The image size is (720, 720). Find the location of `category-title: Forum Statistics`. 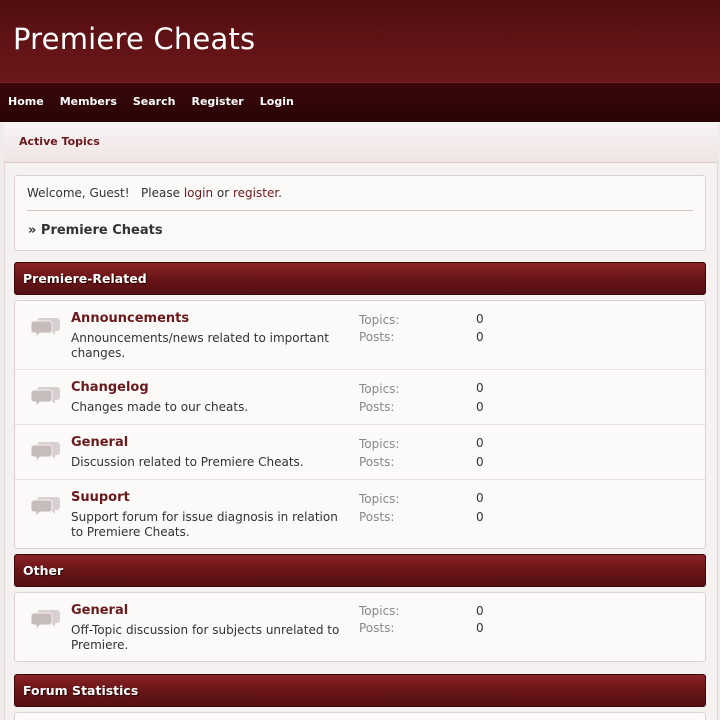

category-title: Forum Statistics is located at coordinates (80, 690).